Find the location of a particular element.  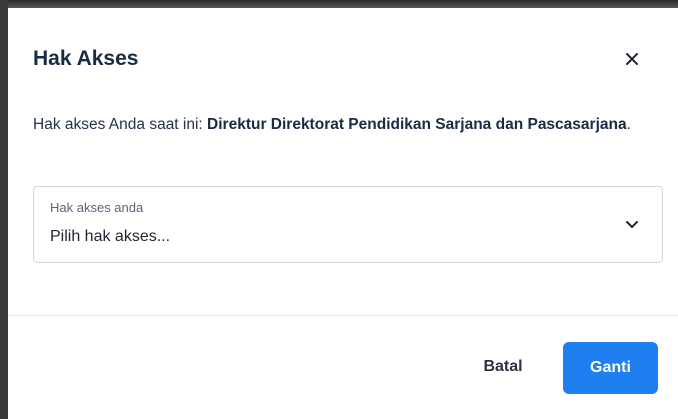

select-label: Hak akses anda is located at coordinates (97, 207).